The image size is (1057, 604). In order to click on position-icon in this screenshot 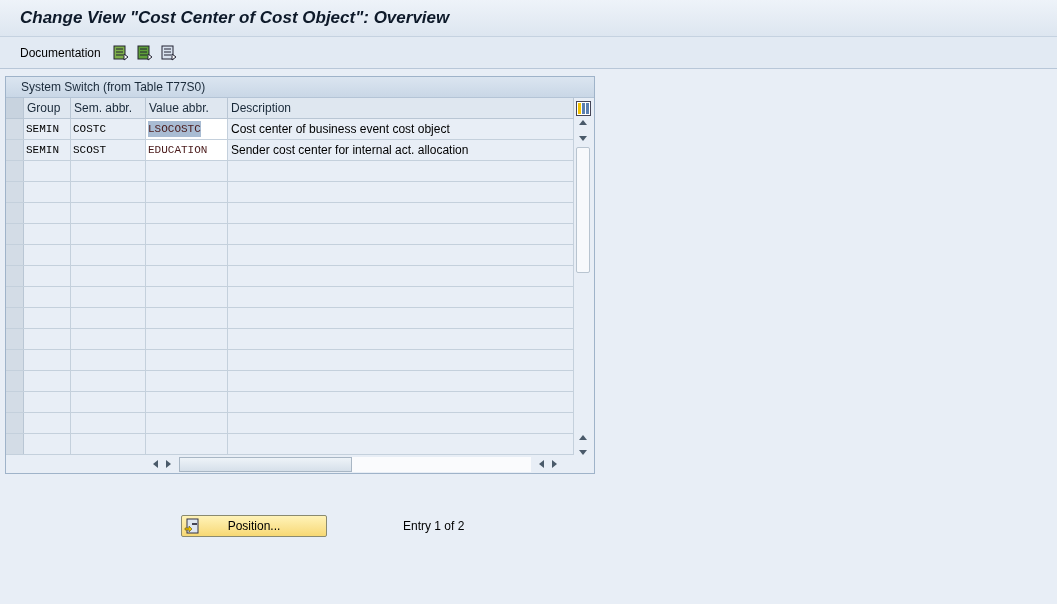, I will do `click(192, 526)`.